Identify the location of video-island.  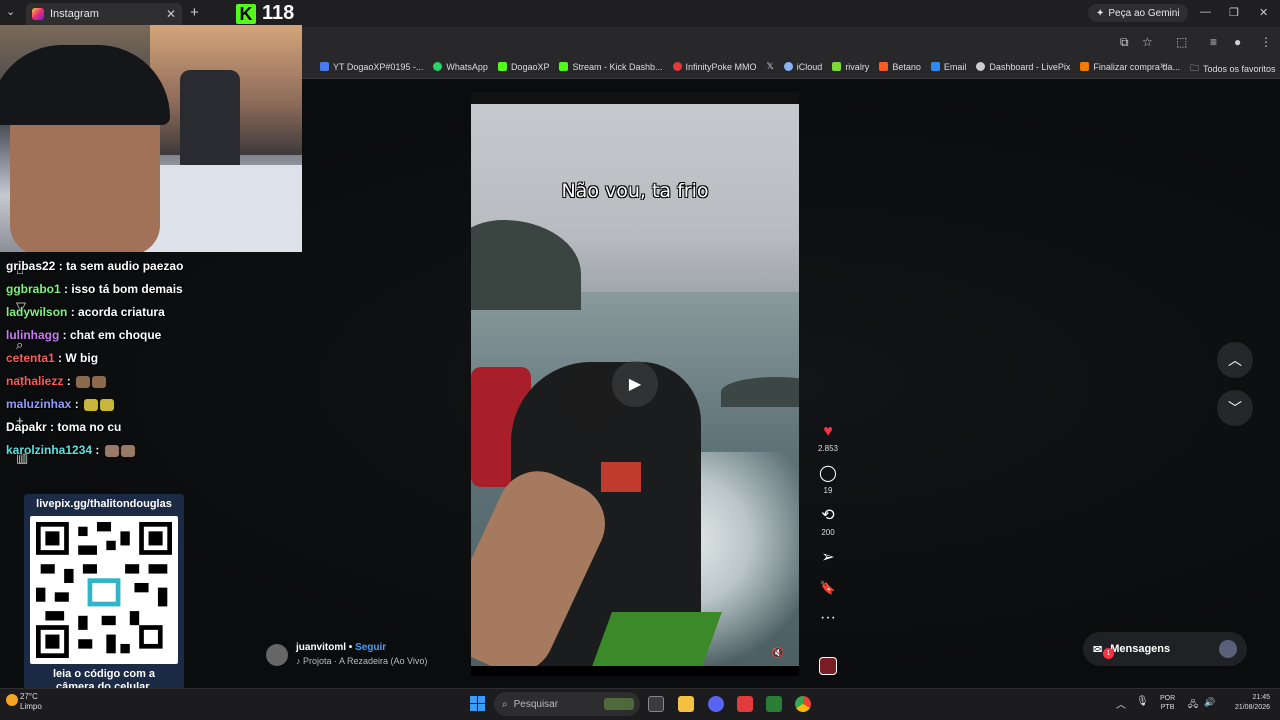
(760, 392).